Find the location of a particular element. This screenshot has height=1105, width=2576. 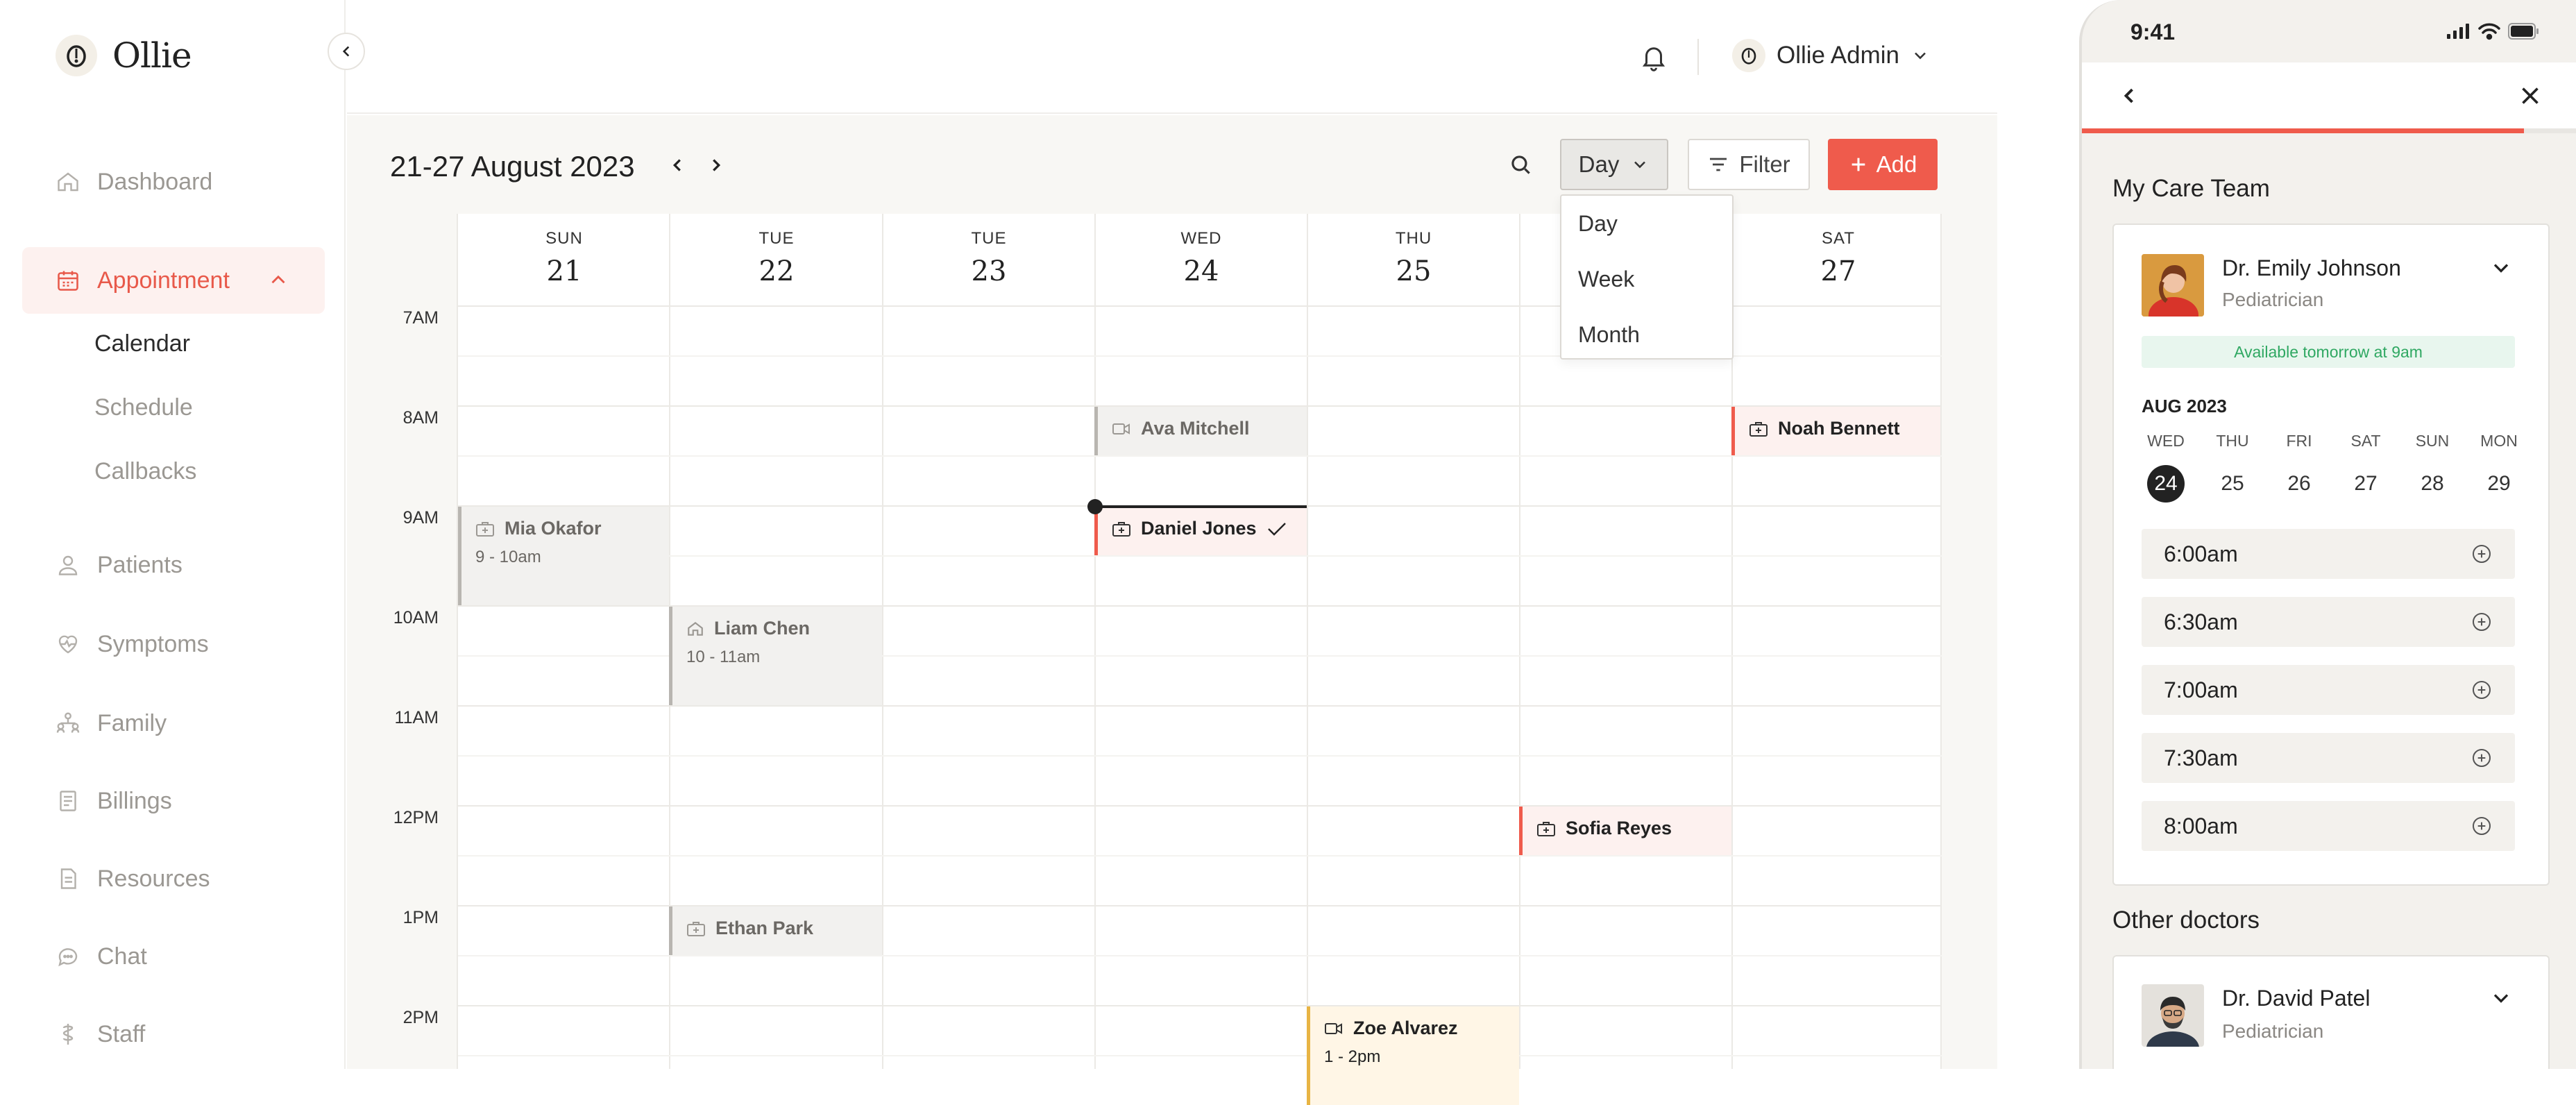

appointment-event: Noah Bennett is located at coordinates (1836, 431).